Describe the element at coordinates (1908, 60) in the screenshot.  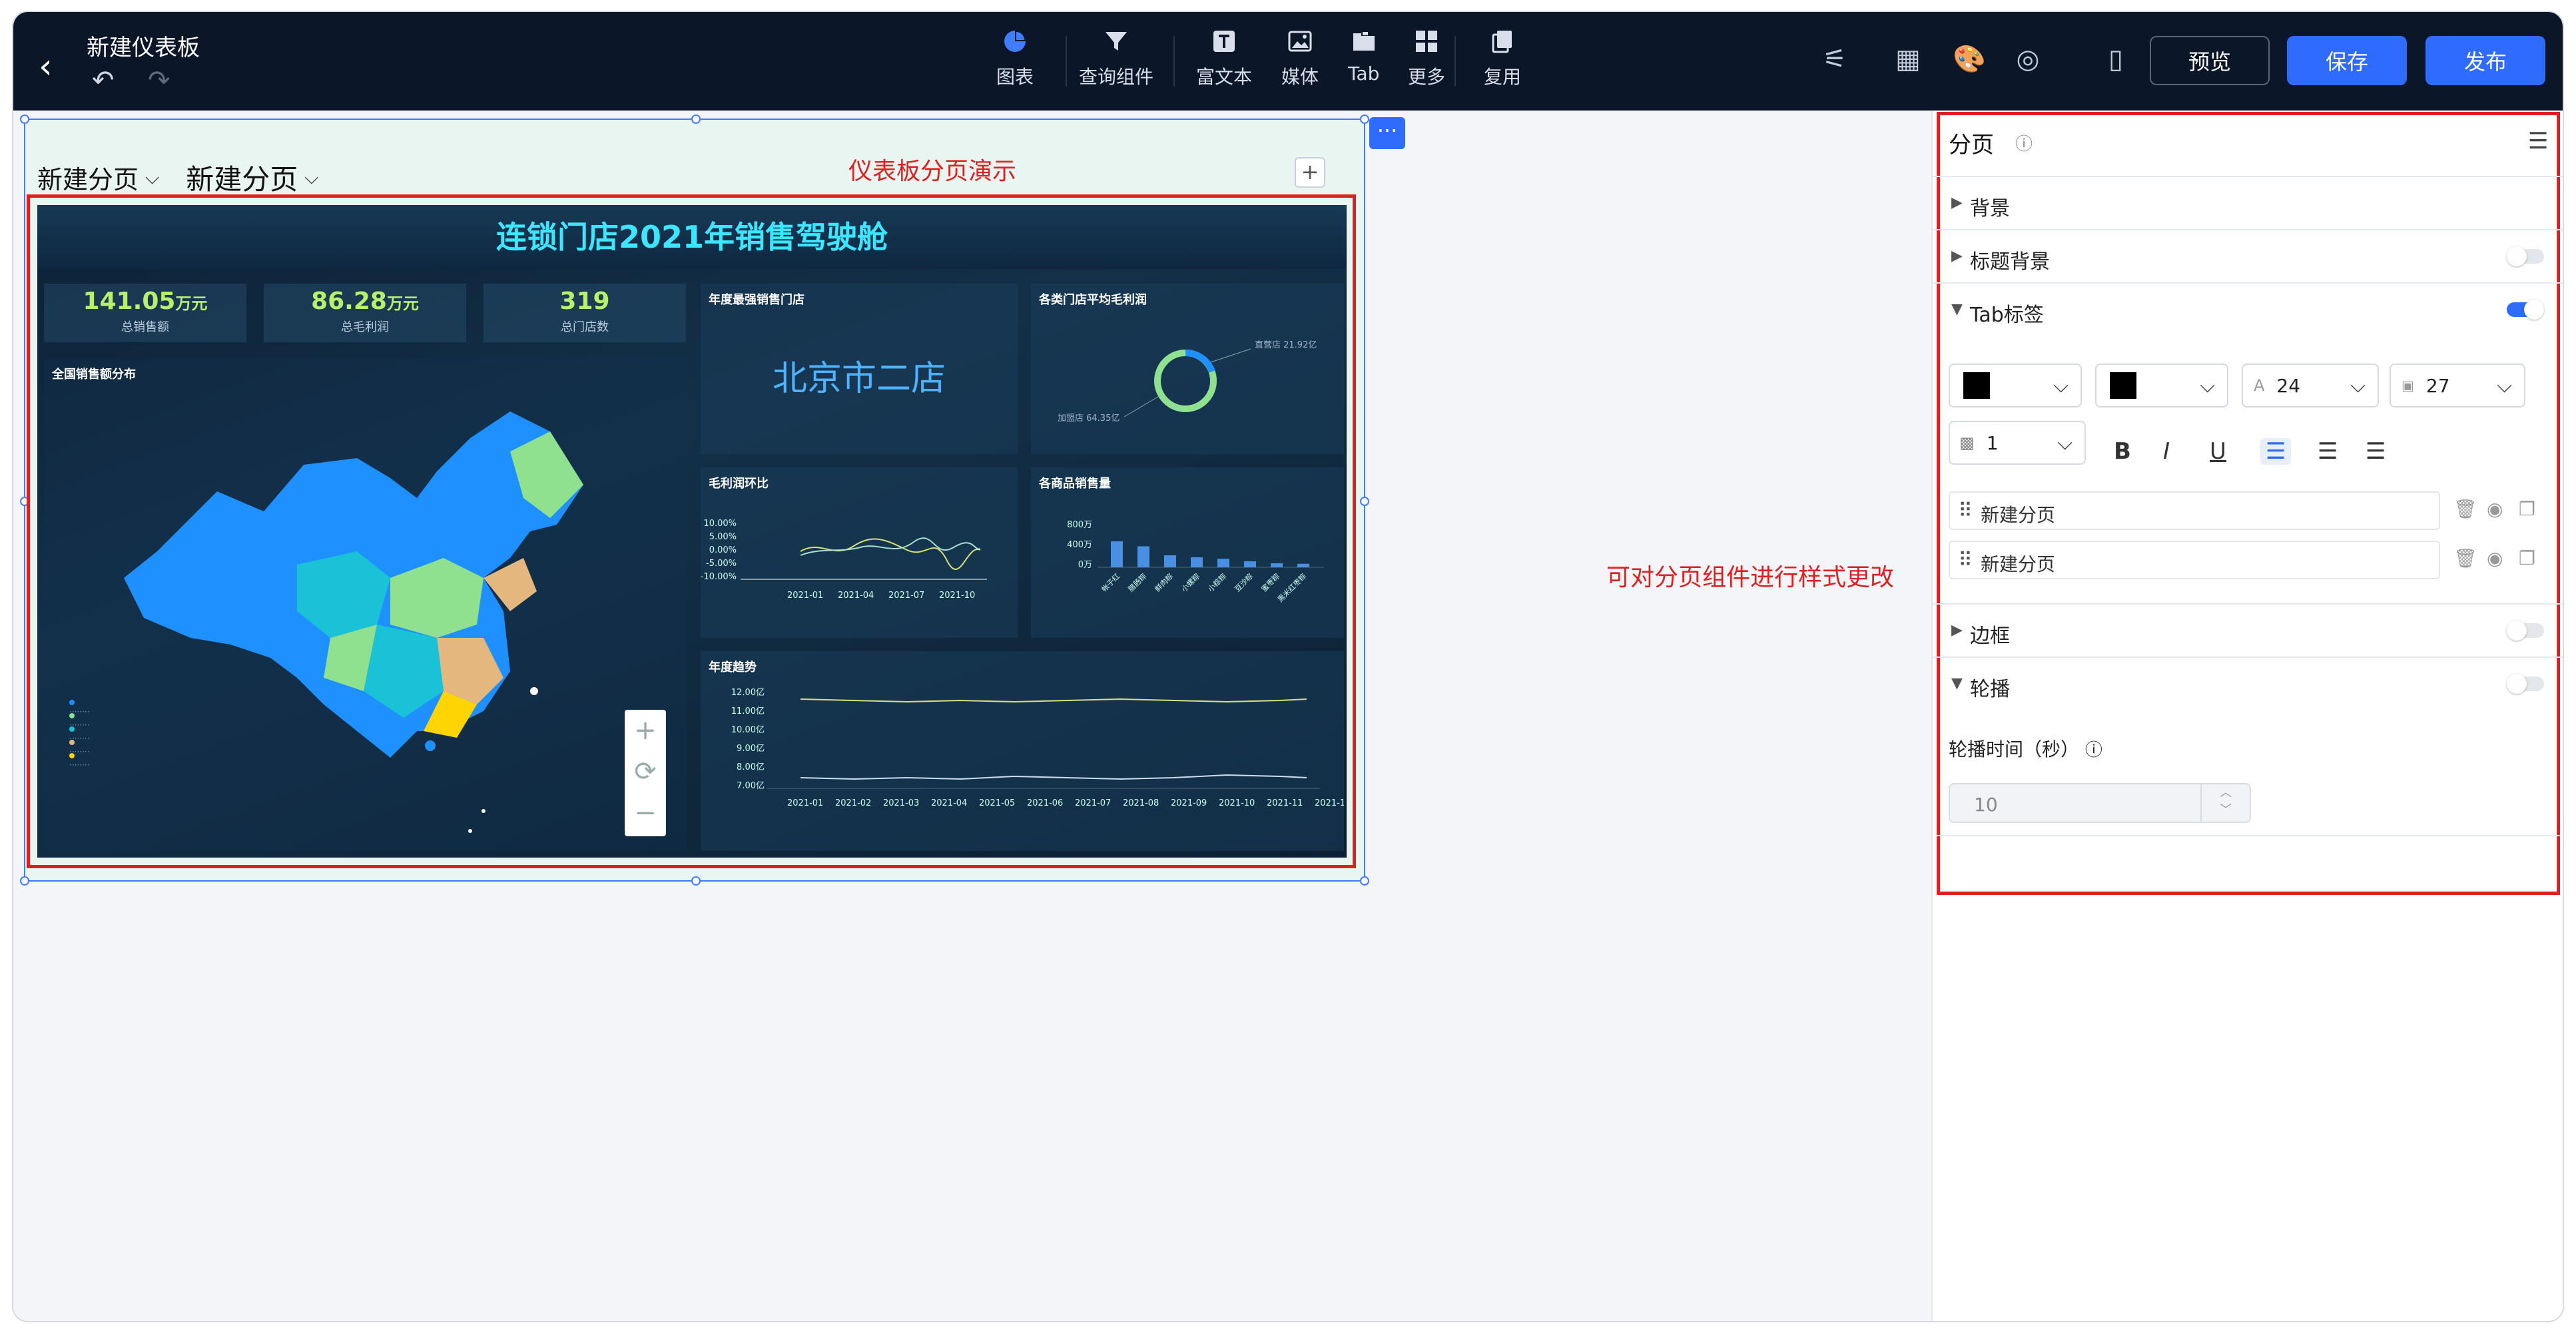
I see `layout-check-icon: ▦` at that location.